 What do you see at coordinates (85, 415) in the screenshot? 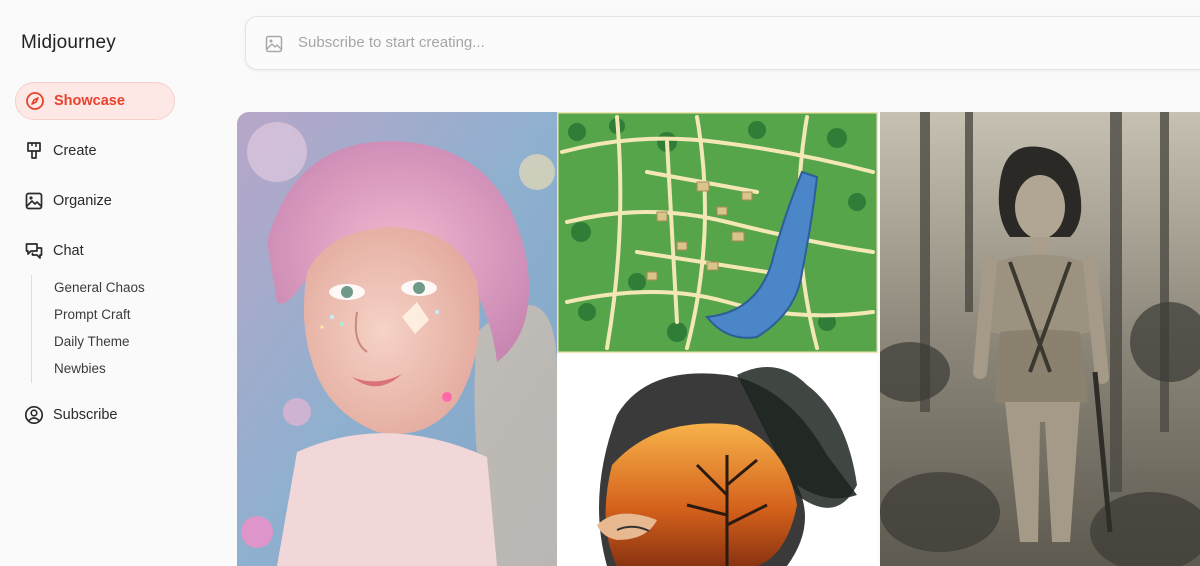
I see `sidebar-item-label: Subscribe` at bounding box center [85, 415].